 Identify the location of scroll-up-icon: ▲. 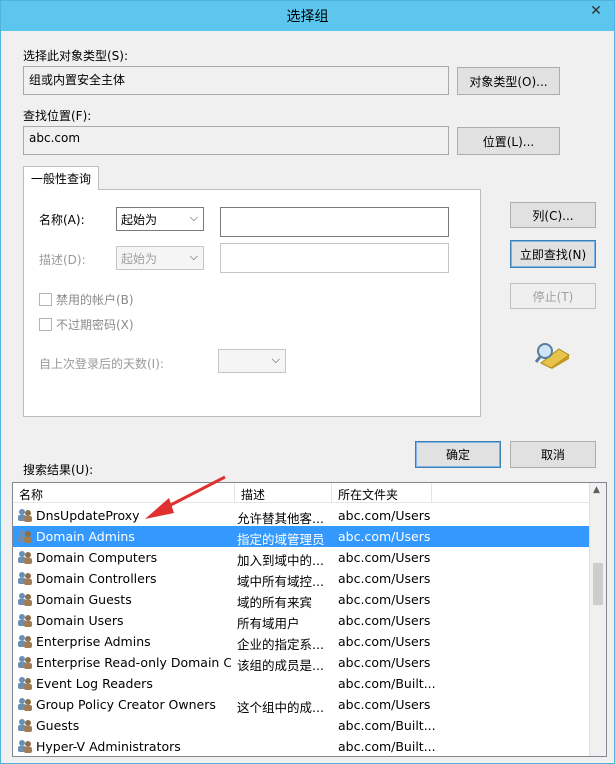
(596, 490).